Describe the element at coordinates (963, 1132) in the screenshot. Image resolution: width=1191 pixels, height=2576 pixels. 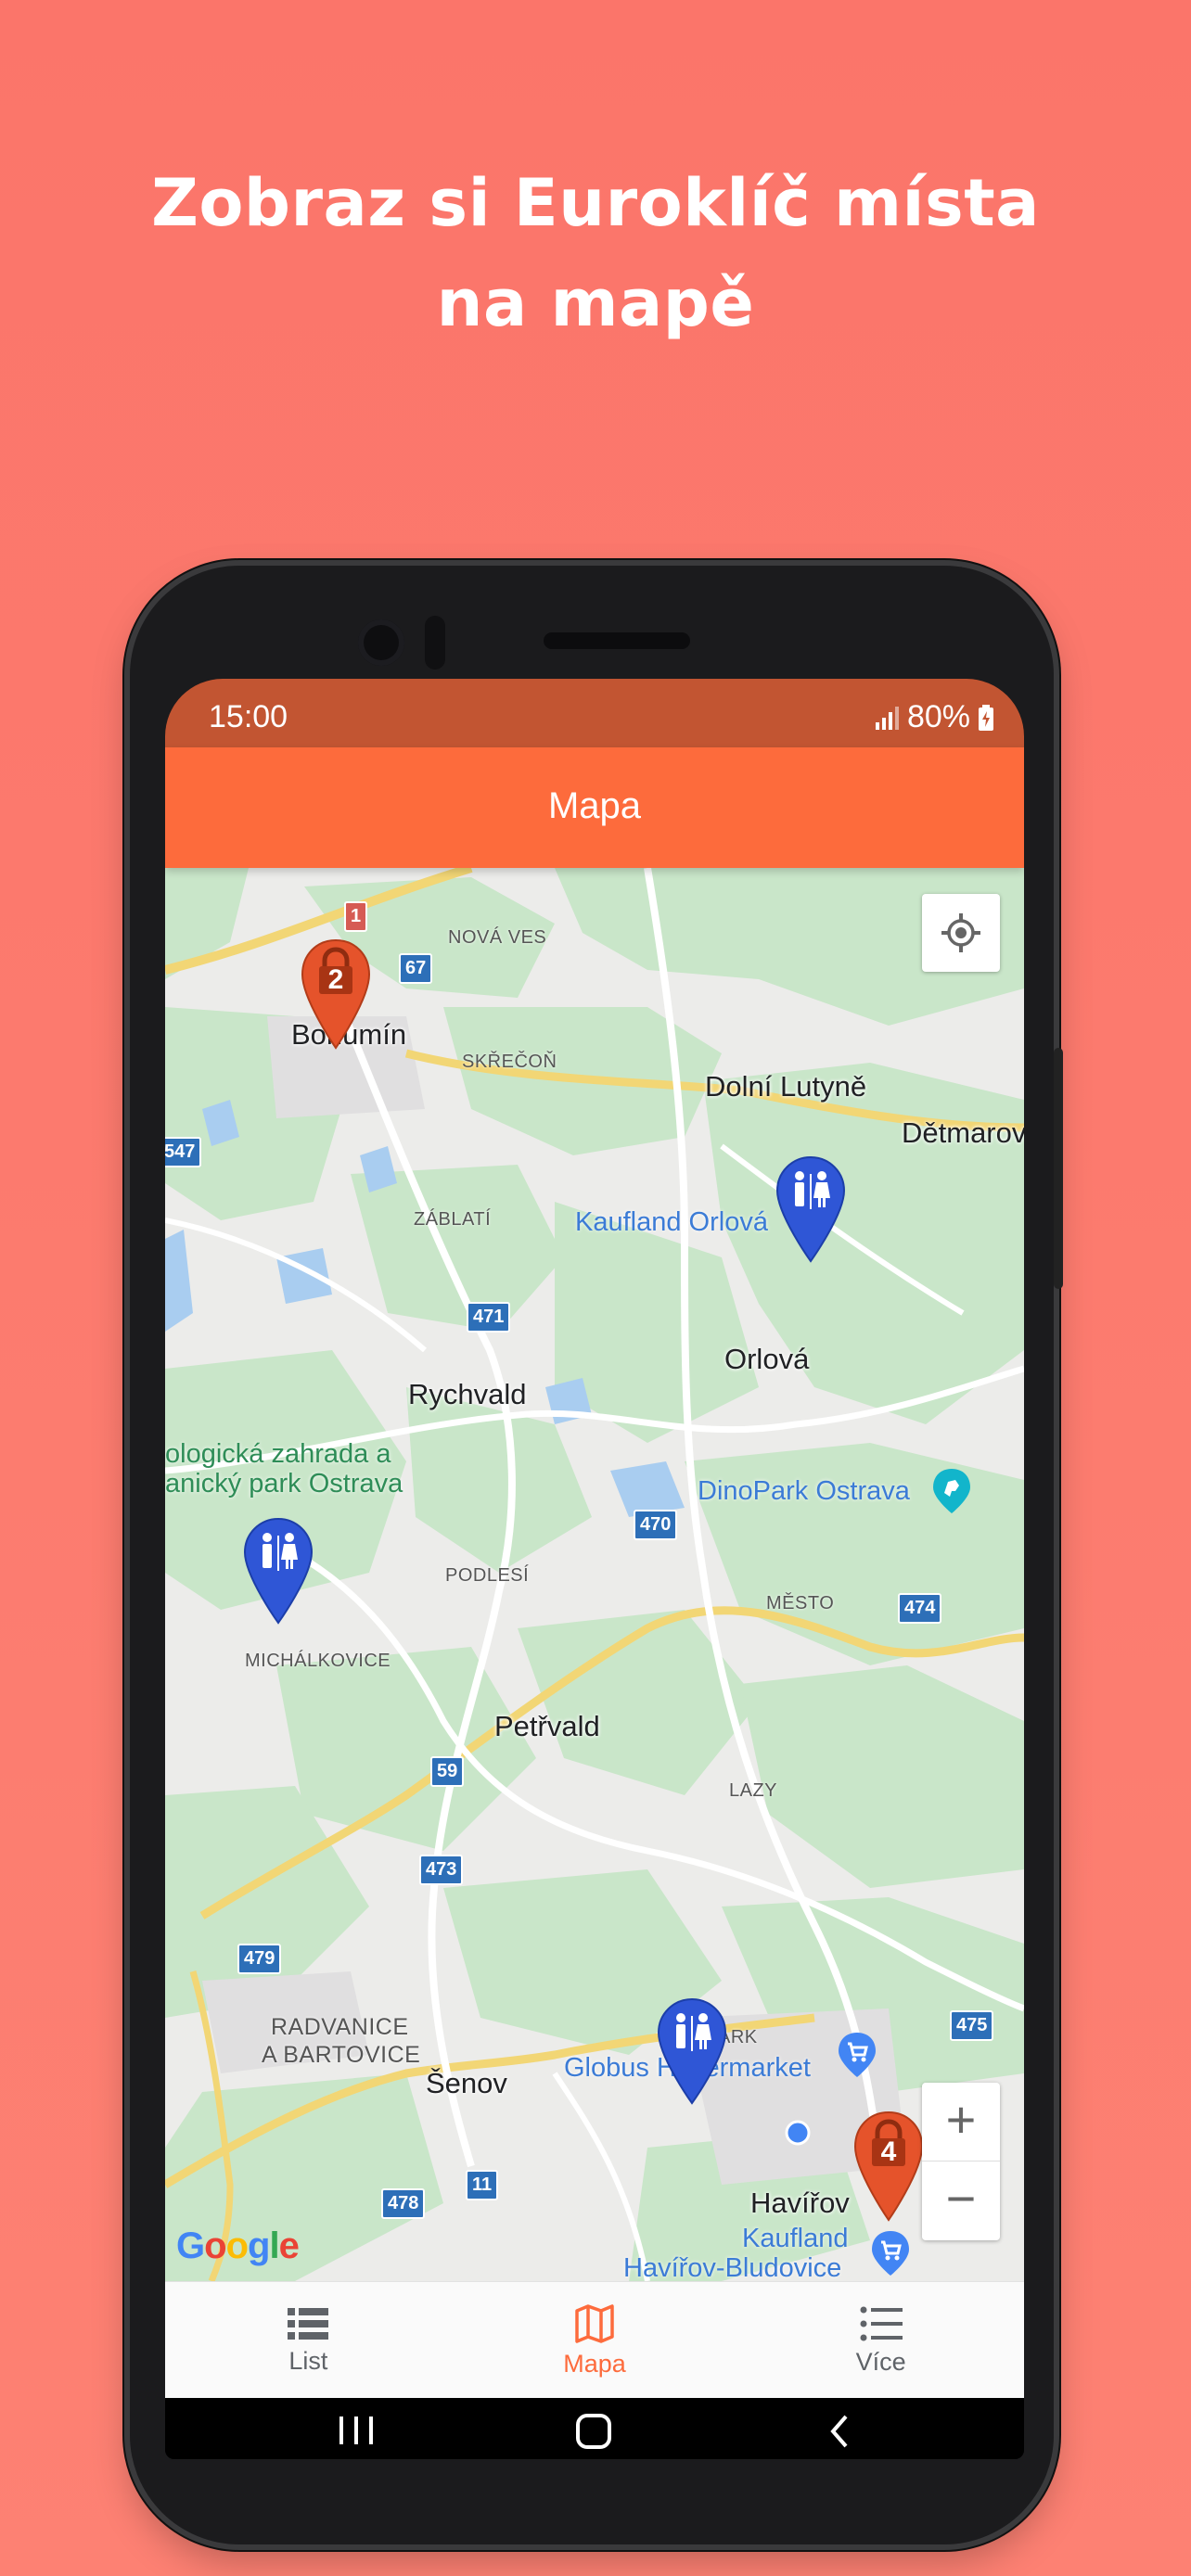
I see `label-detmarov: Dětmarov` at that location.